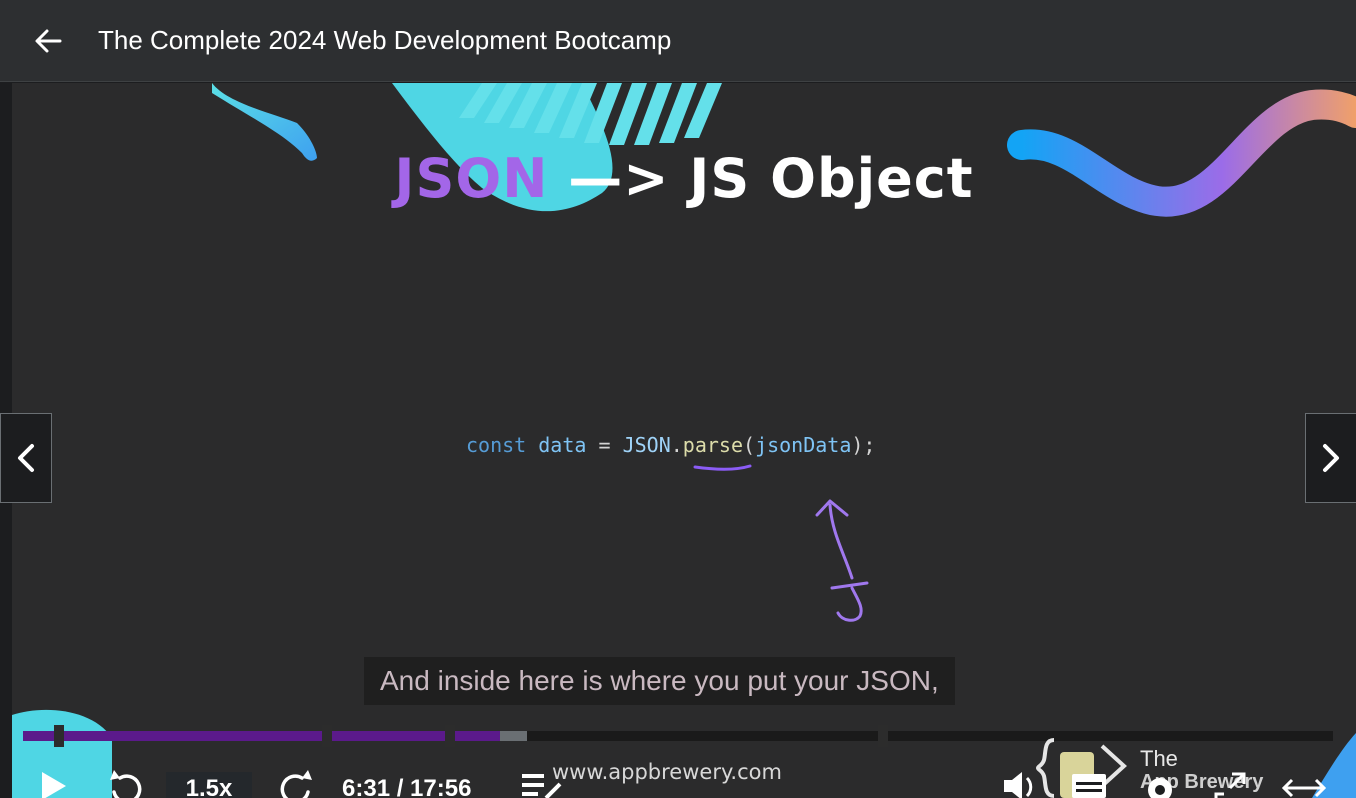 Image resolution: width=1356 pixels, height=798 pixels. Describe the element at coordinates (126, 783) in the screenshot. I see `rewind-icon` at that location.